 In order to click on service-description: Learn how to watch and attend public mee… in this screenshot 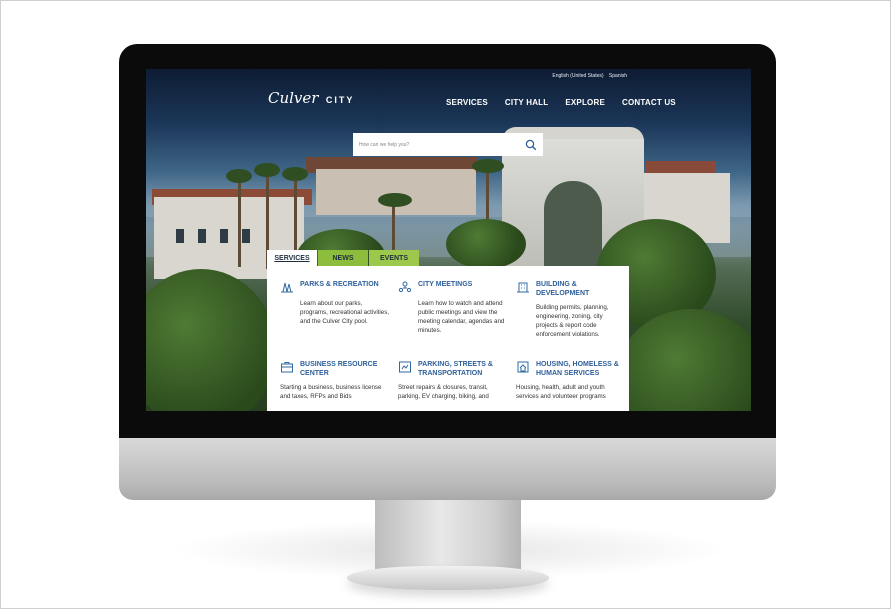, I will do `click(461, 317)`.